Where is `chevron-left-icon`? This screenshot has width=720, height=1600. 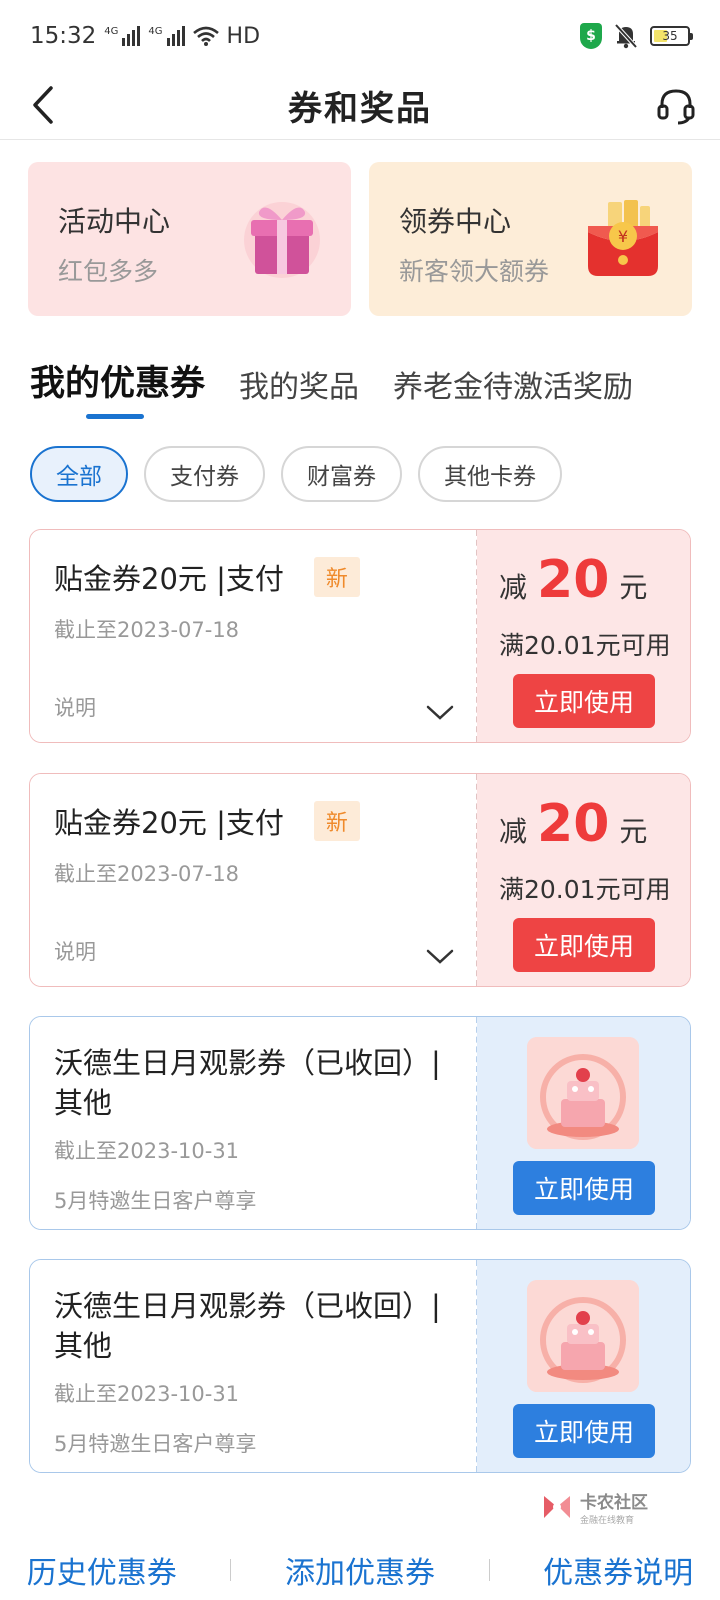
chevron-left-icon is located at coordinates (43, 105).